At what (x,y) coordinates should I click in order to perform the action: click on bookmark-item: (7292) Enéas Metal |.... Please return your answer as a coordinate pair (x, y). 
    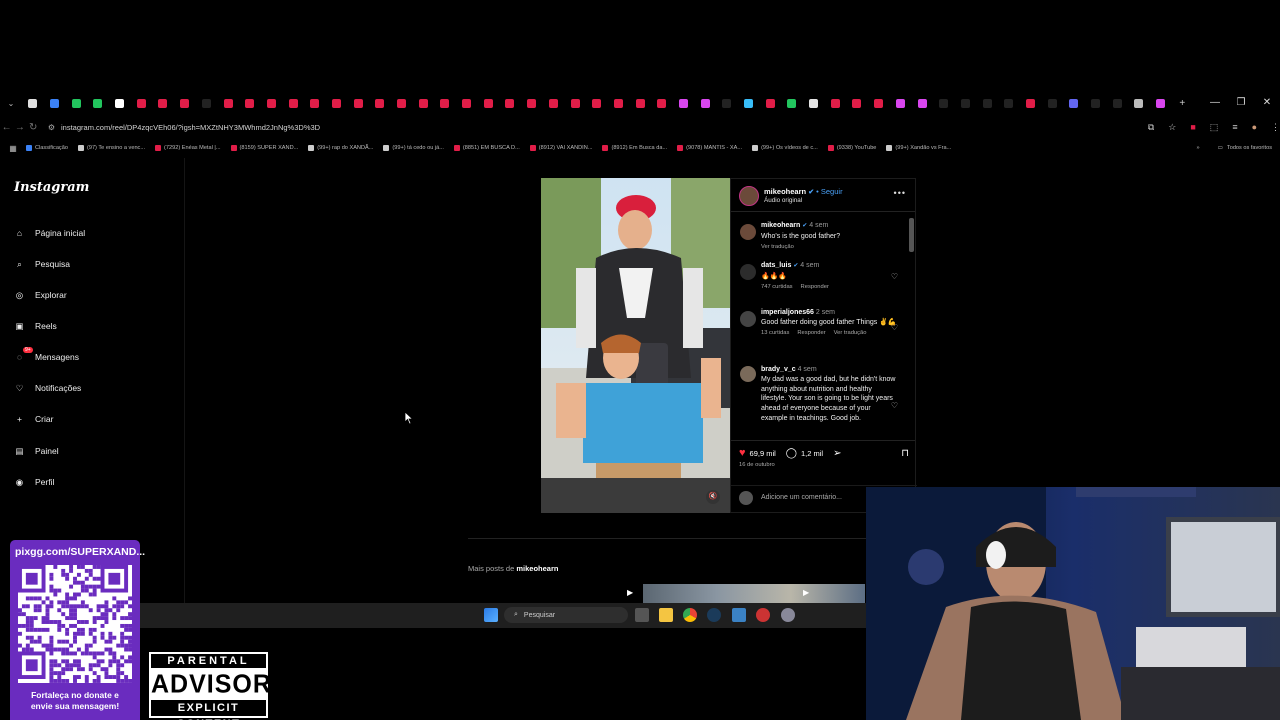
    Looking at the image, I should click on (188, 148).